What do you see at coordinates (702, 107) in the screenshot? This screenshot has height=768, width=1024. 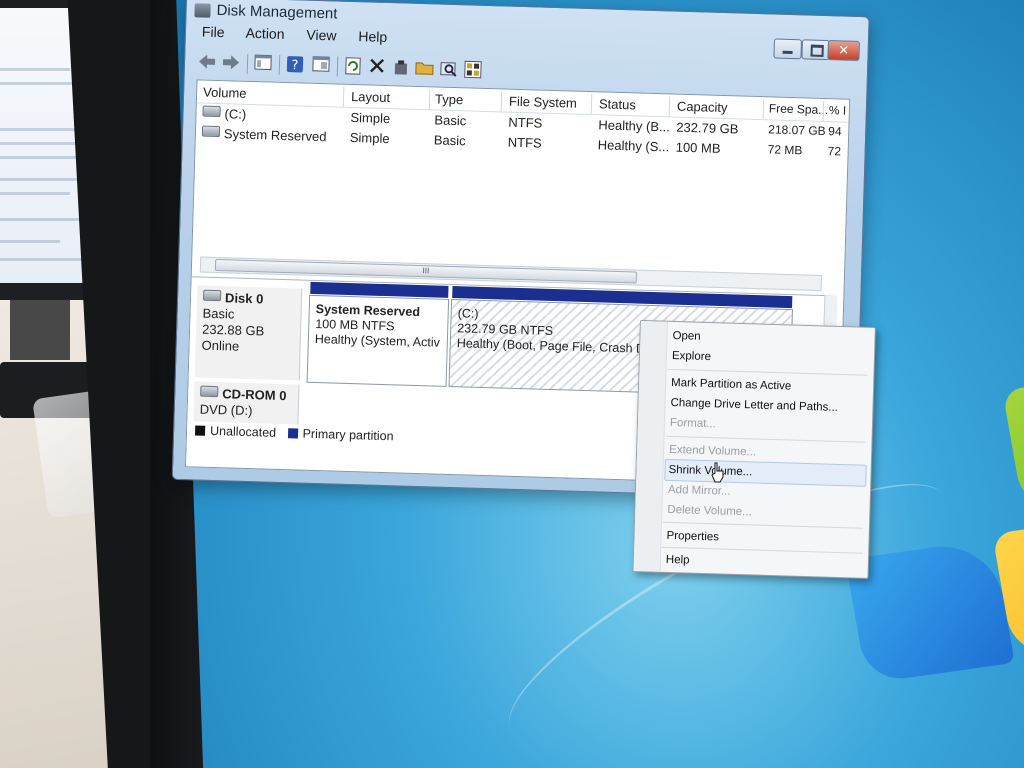 I see `column-capacity: Capacity` at bounding box center [702, 107].